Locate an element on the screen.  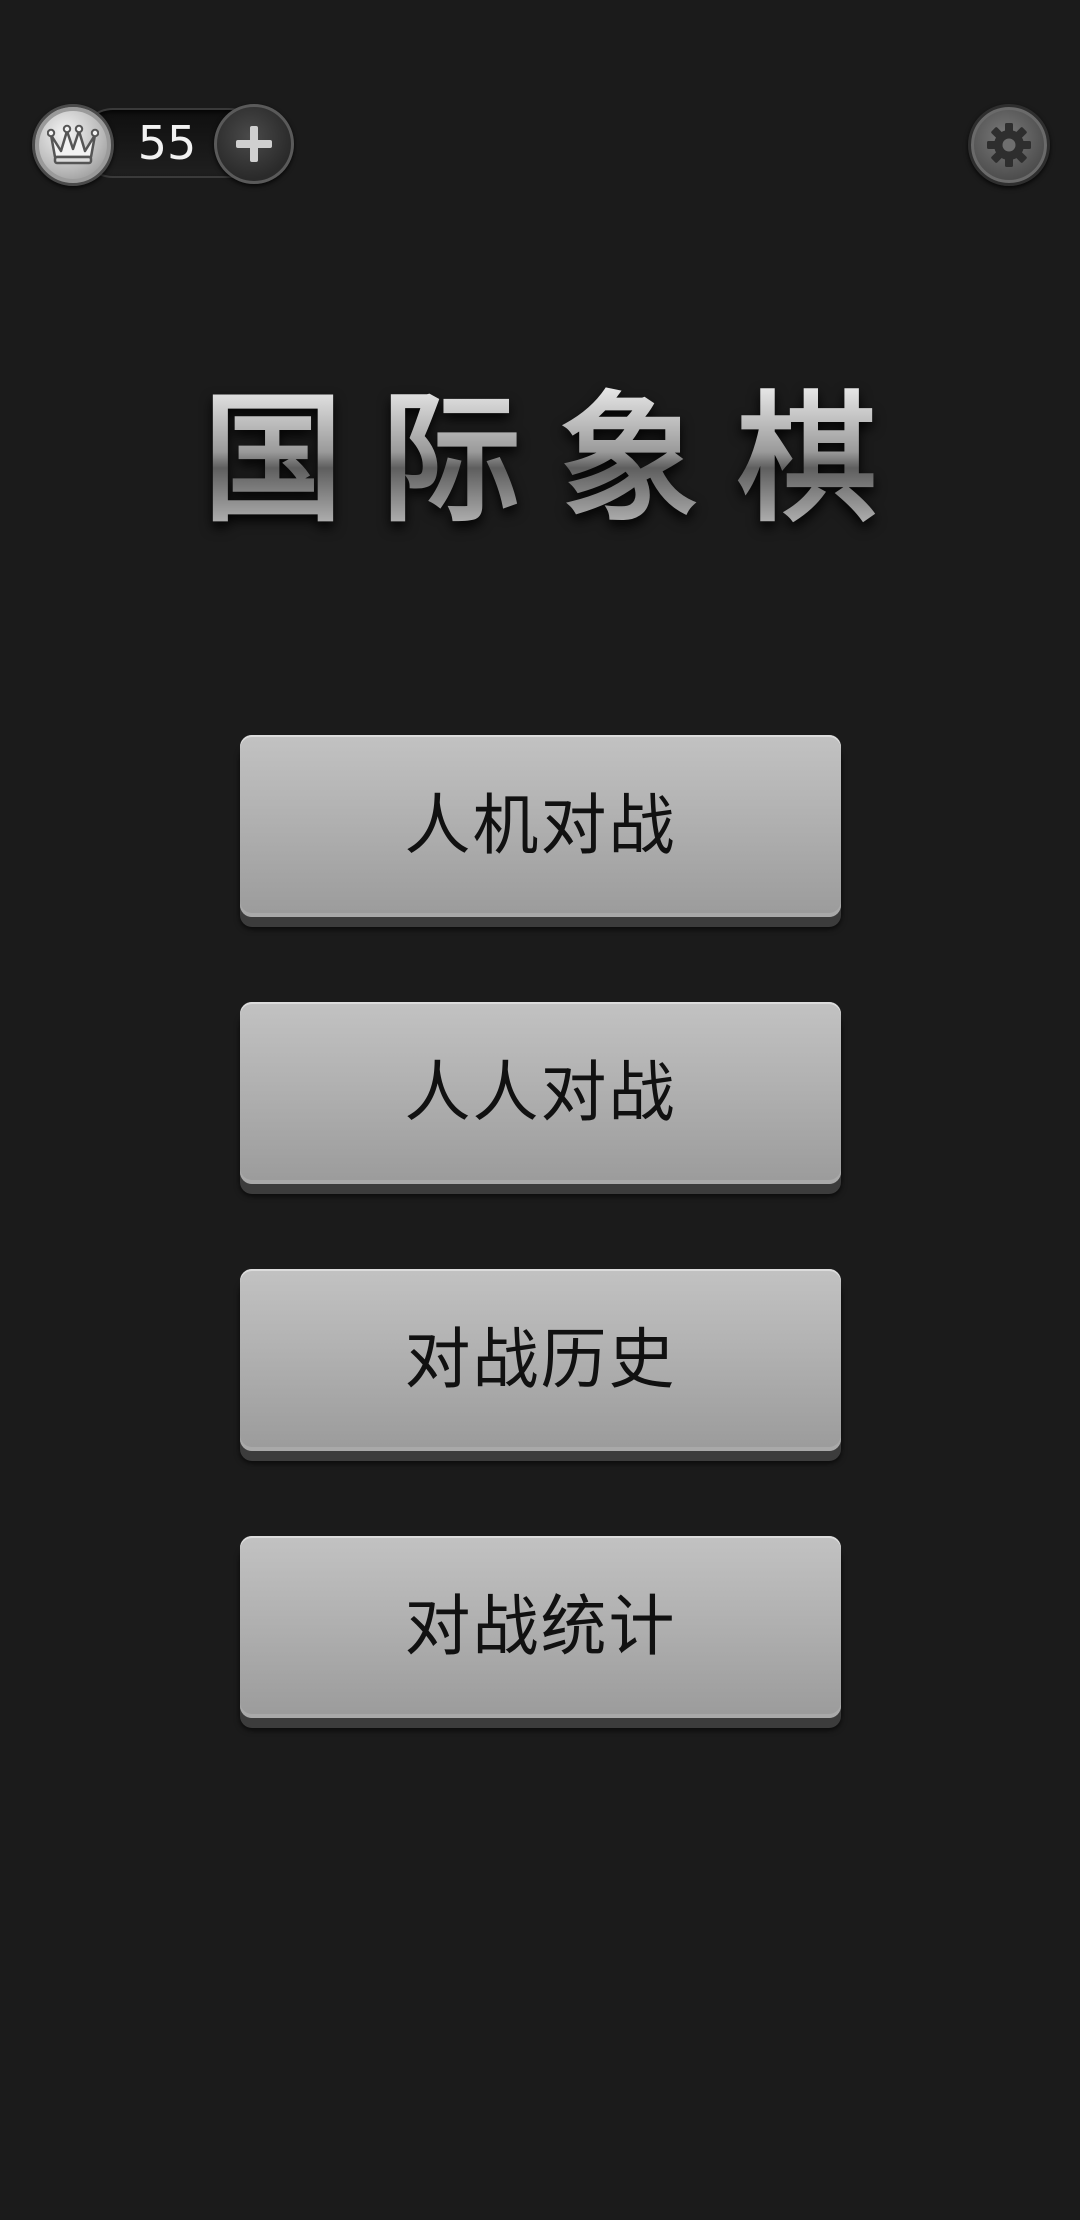
settings-button is located at coordinates (1009, 145).